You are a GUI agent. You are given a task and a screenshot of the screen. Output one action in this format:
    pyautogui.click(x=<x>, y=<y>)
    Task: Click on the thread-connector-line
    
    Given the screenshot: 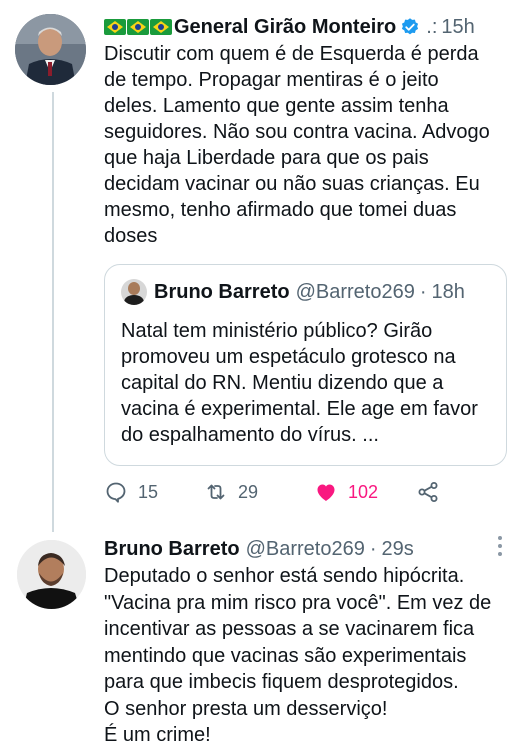 What is the action you would take?
    pyautogui.click(x=53, y=312)
    